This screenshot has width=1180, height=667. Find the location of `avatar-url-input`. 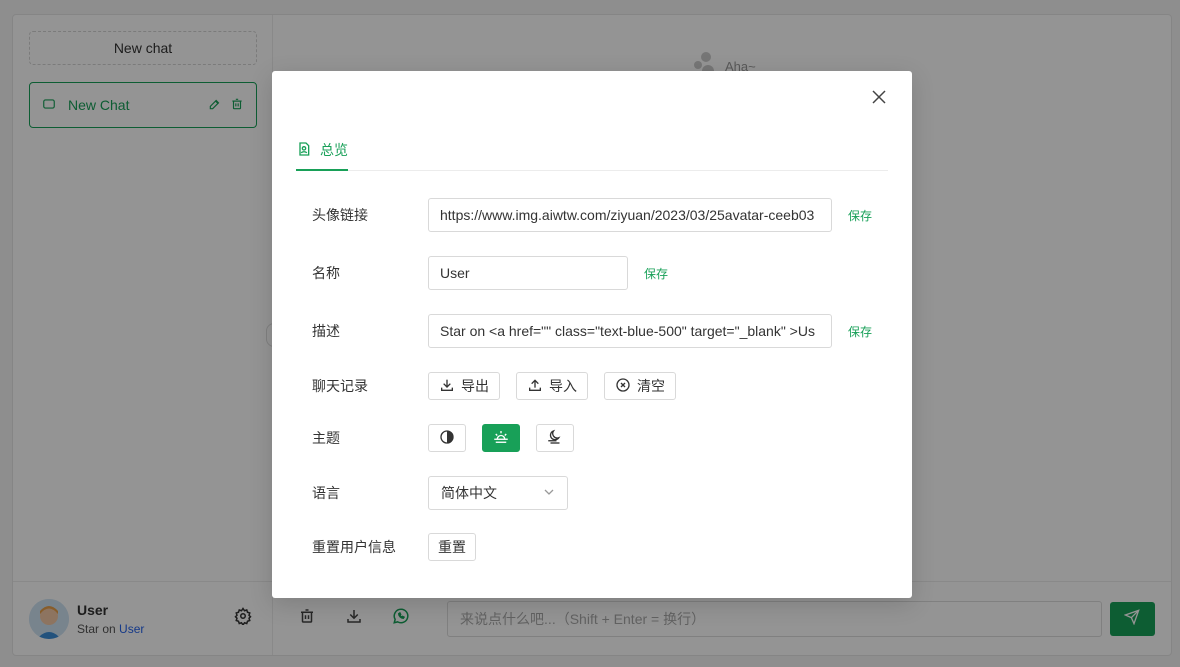

avatar-url-input is located at coordinates (630, 215).